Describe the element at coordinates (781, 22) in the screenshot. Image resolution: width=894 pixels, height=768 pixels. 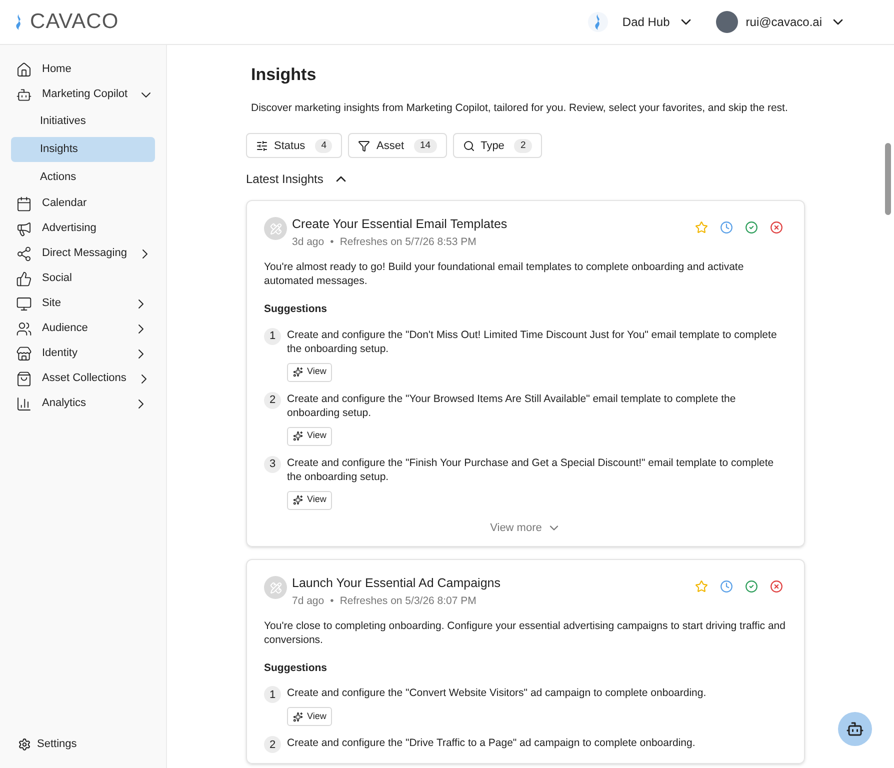
I see `user-menu: rui@cavaco.ai` at that location.